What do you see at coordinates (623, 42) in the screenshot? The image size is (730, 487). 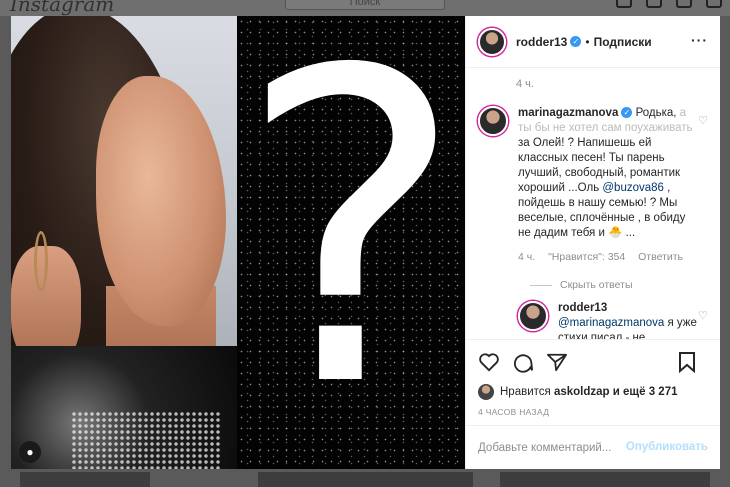 I see `follow-status: Подписки` at bounding box center [623, 42].